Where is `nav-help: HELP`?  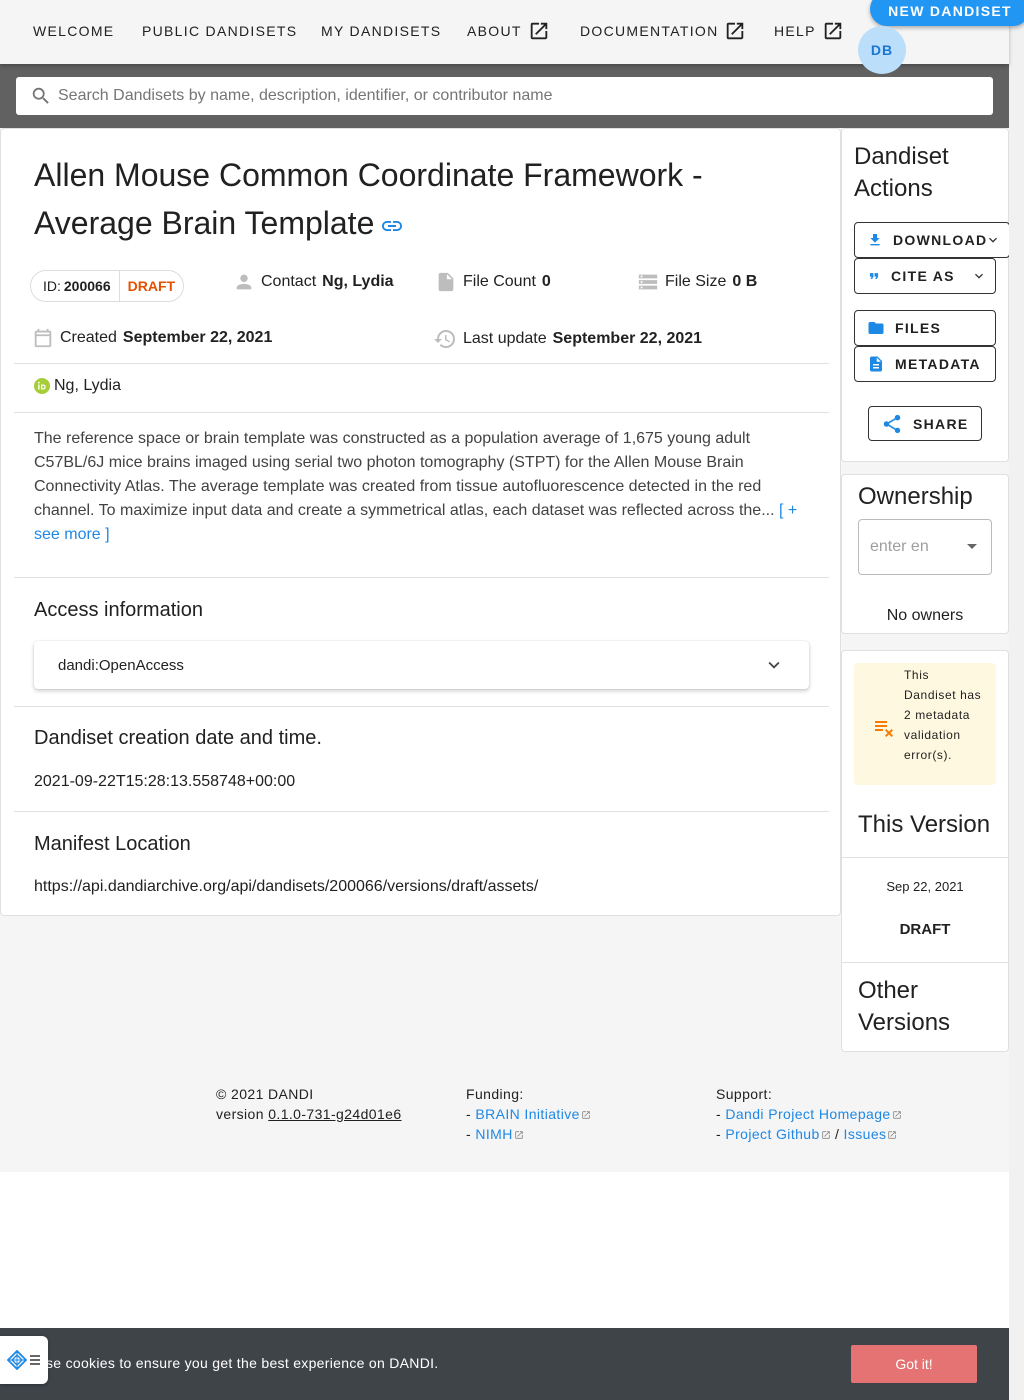 nav-help: HELP is located at coordinates (809, 31).